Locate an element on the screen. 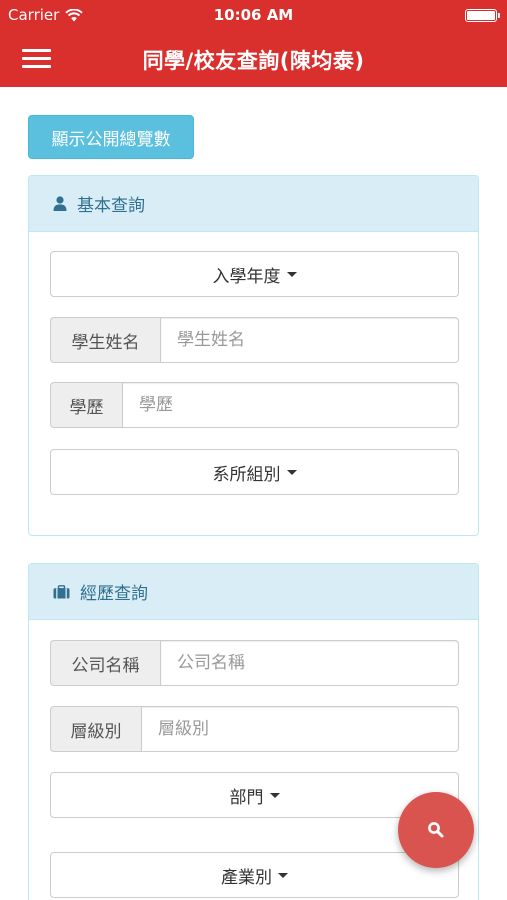 The height and width of the screenshot is (900, 507). experience-query-heading: 經歷查詢 is located at coordinates (253, 592).